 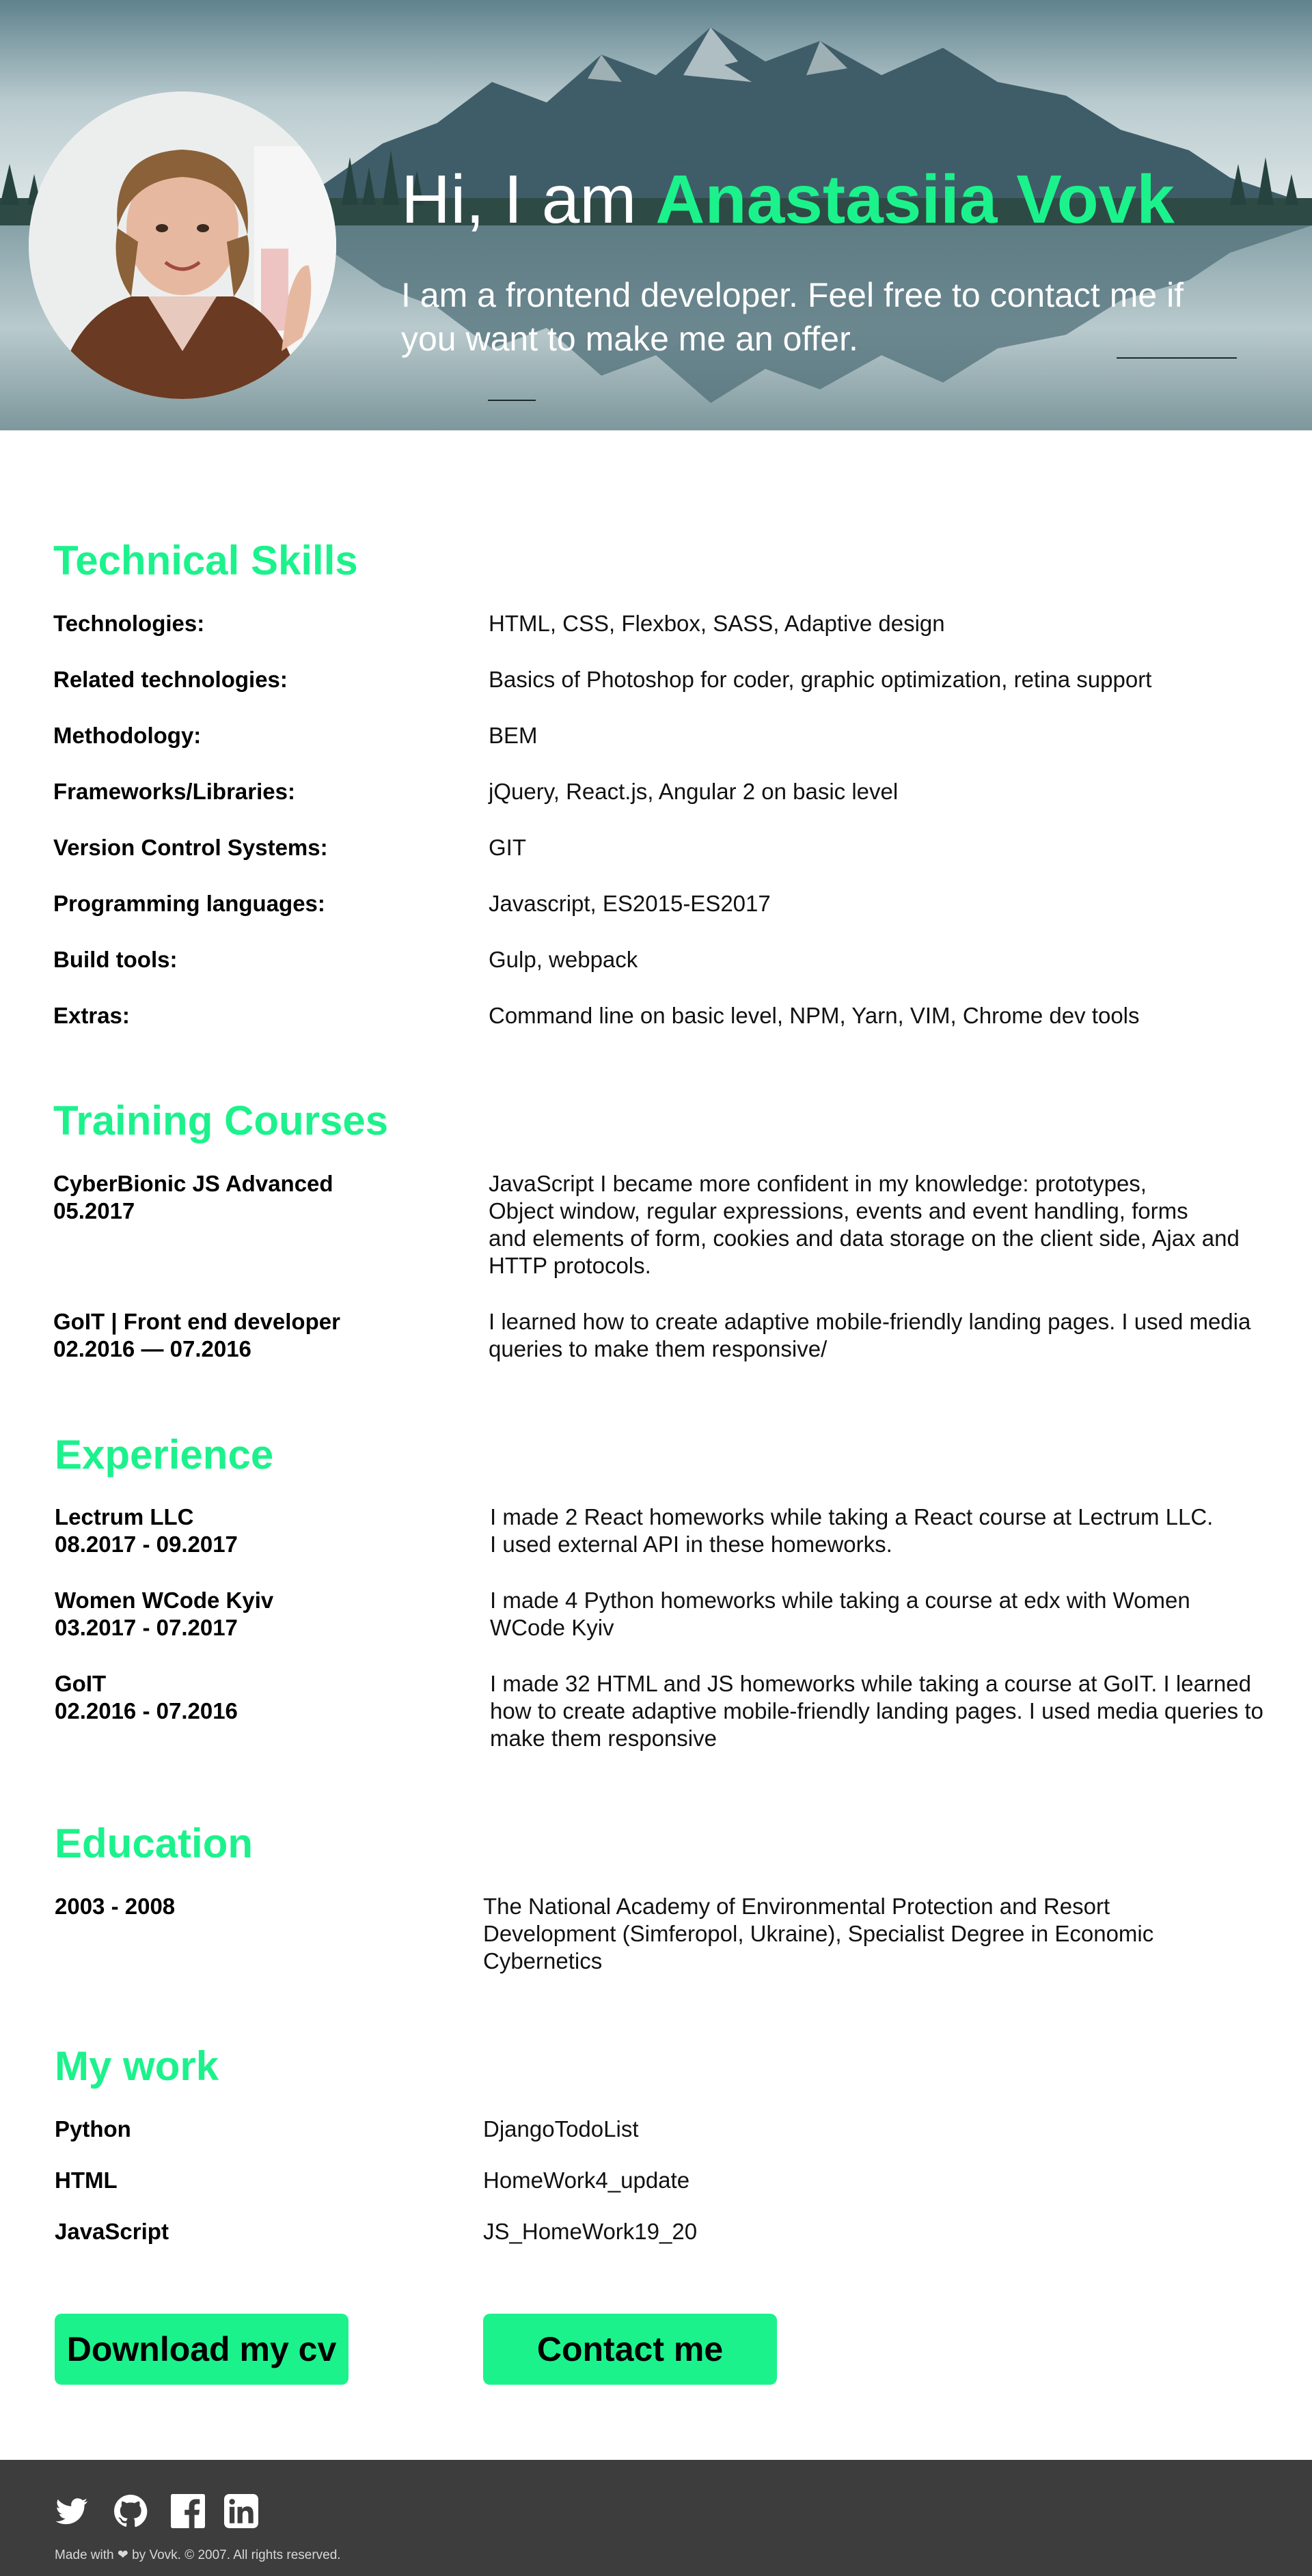 I want to click on work-link-homework4-update: HomeWork4_update, so click(x=586, y=2180).